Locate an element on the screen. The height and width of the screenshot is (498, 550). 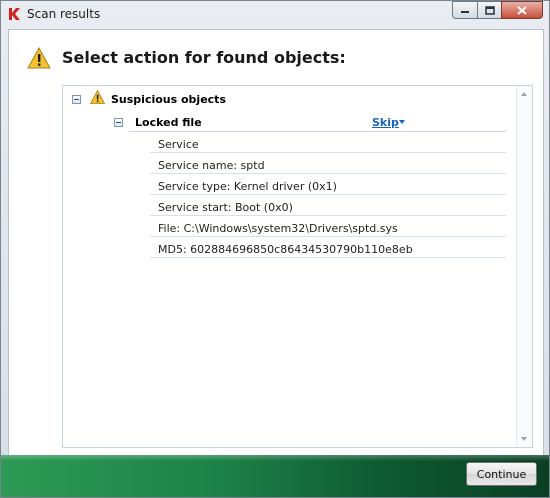
minimize-icon is located at coordinates (465, 12).